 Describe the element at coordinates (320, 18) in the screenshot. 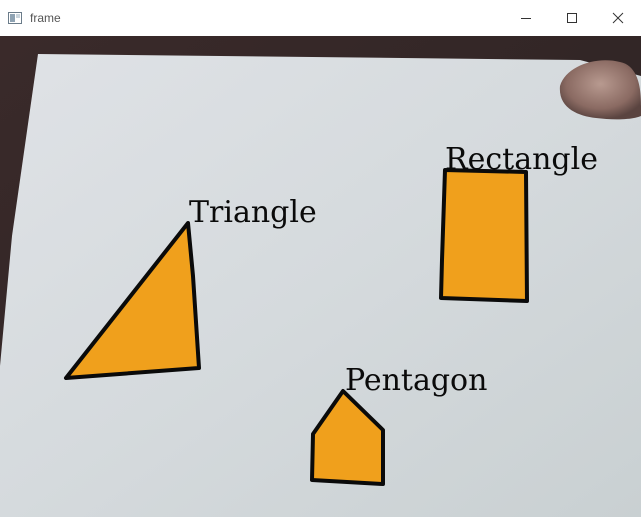

I see `title-bar: frame` at that location.